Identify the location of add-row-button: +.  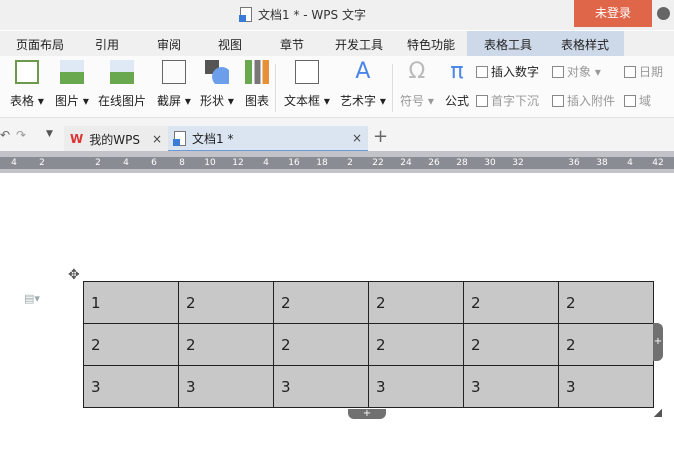
(367, 414).